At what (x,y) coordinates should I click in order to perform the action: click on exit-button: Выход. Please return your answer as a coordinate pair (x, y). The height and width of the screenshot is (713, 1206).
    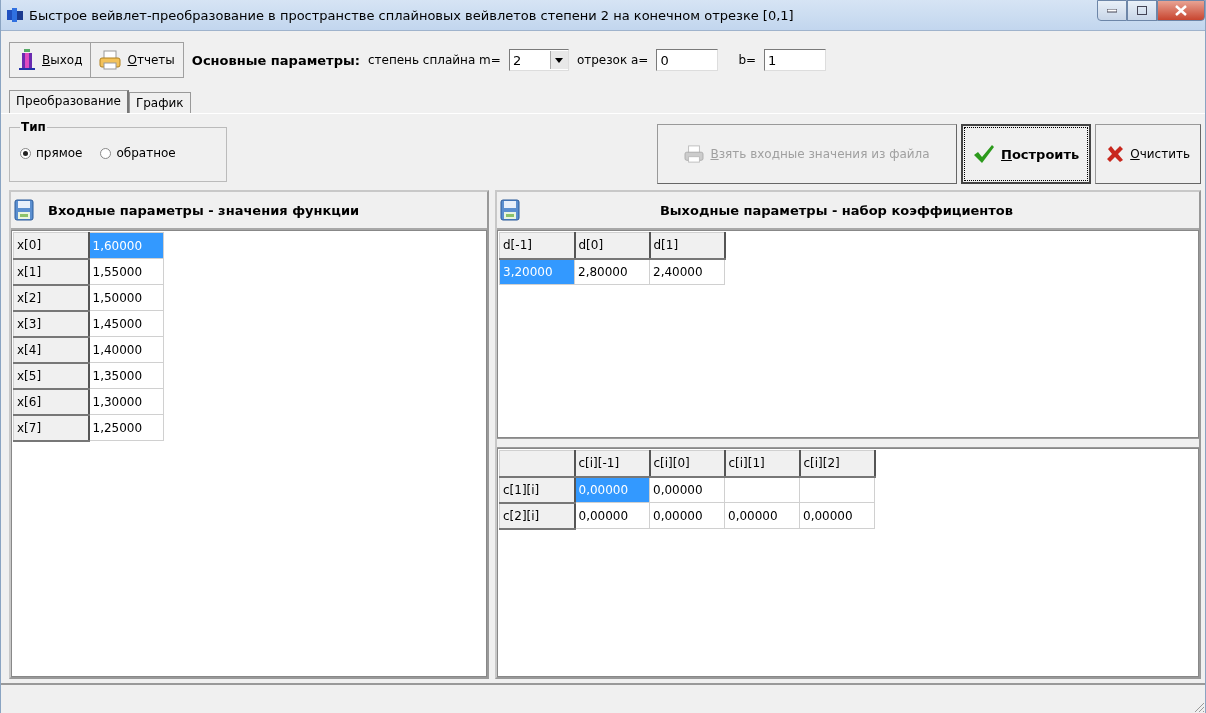
    Looking at the image, I should click on (51, 60).